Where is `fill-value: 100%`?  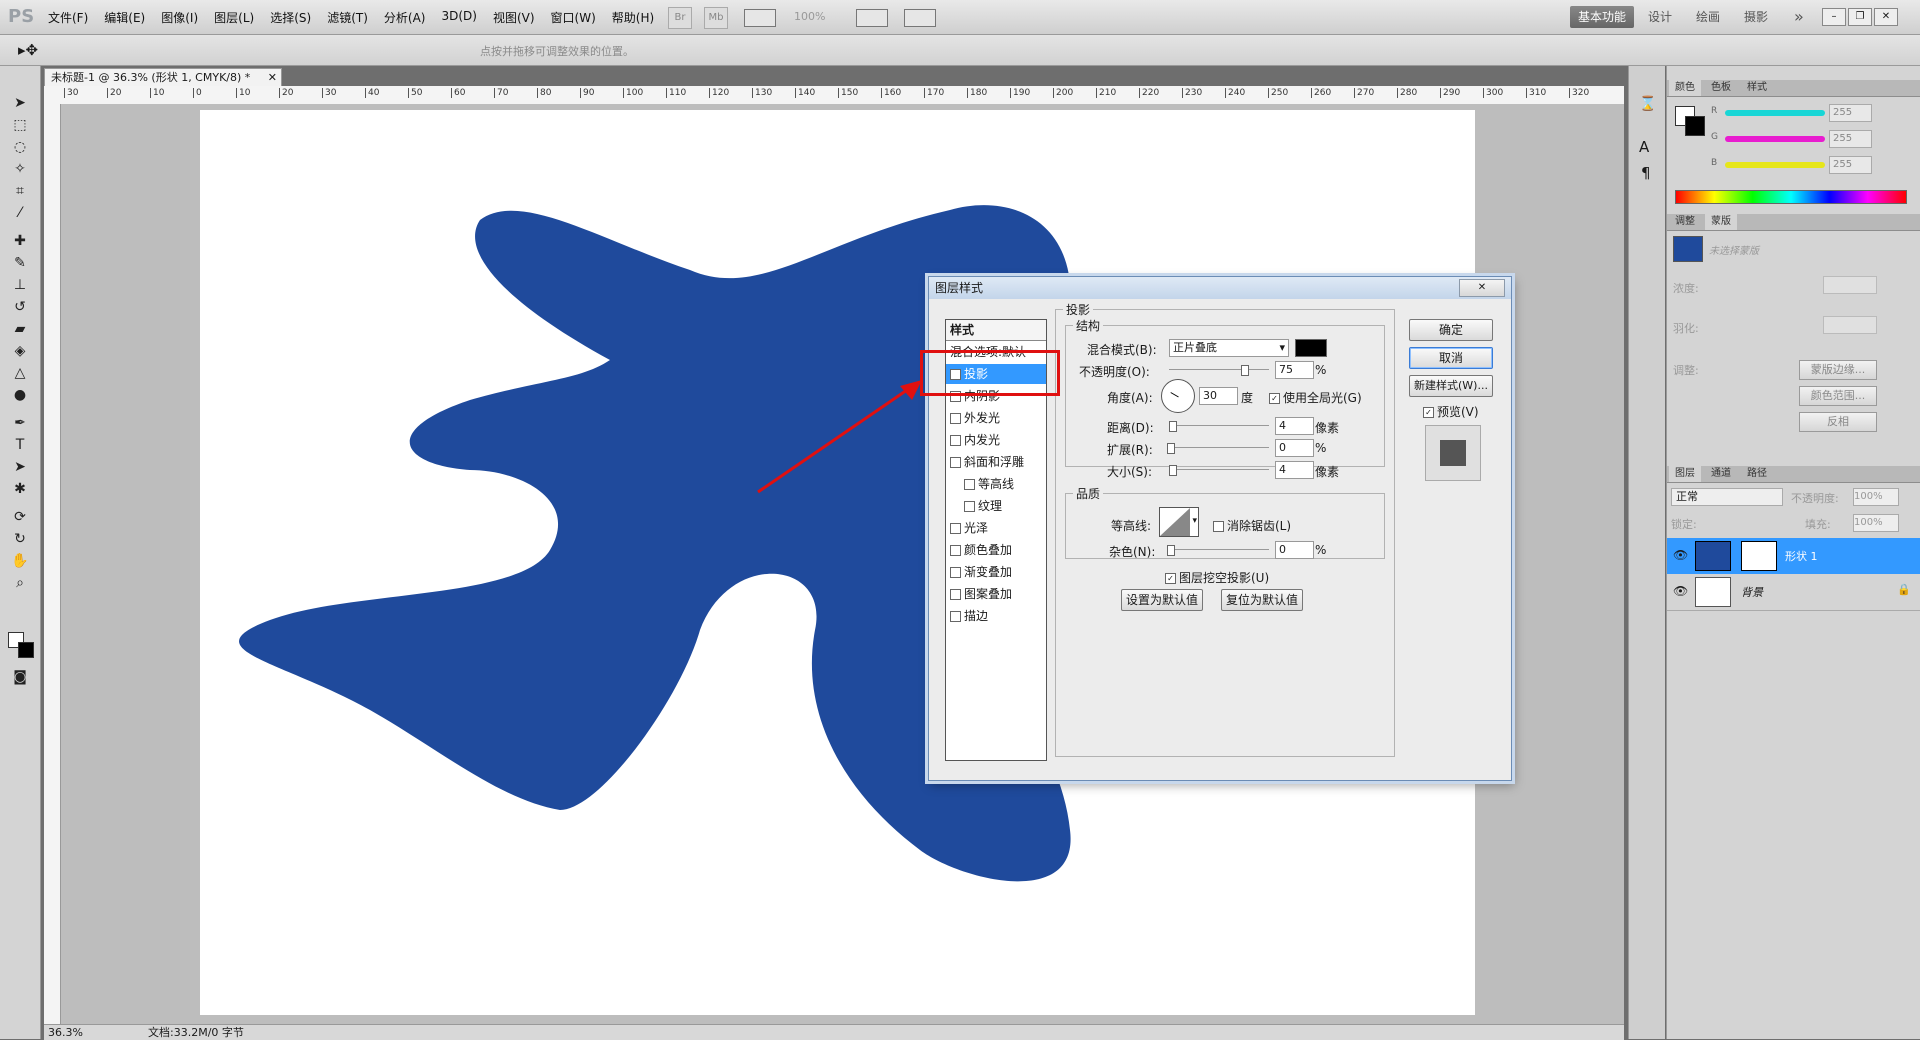
fill-value: 100% is located at coordinates (1876, 523).